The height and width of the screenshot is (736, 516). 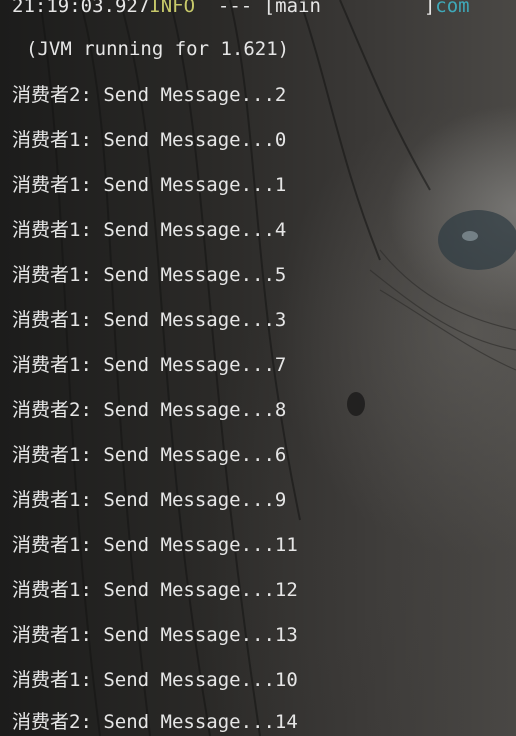 I want to click on message-line: 消费者2: Send Message...14, so click(x=155, y=722).